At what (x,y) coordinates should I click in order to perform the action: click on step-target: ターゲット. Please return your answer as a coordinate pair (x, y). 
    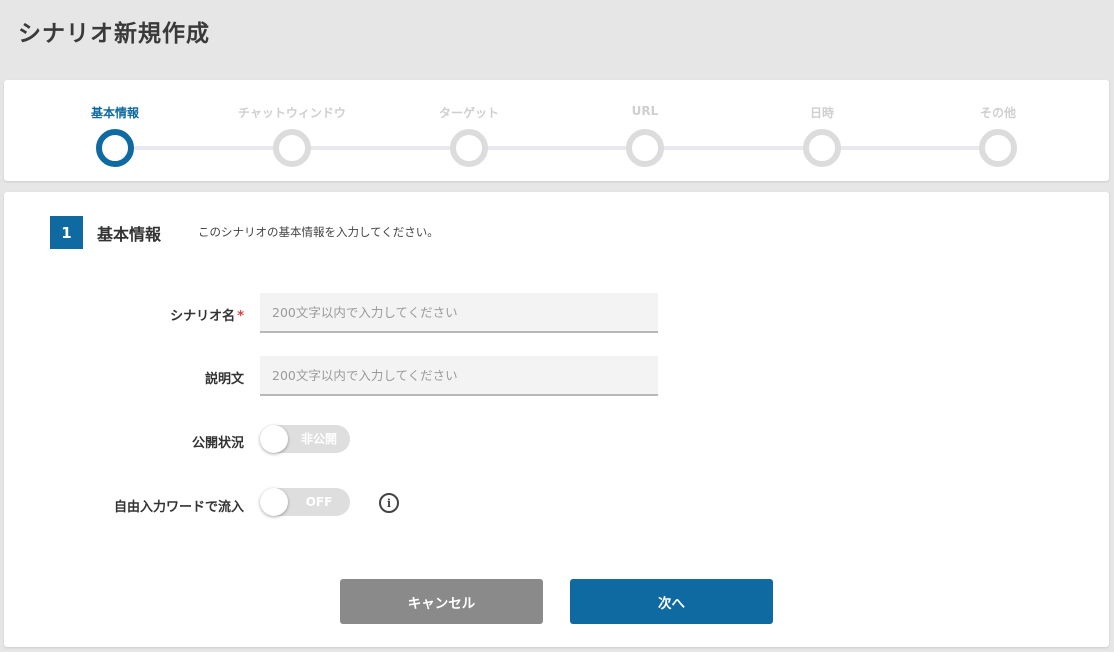
    Looking at the image, I should click on (469, 130).